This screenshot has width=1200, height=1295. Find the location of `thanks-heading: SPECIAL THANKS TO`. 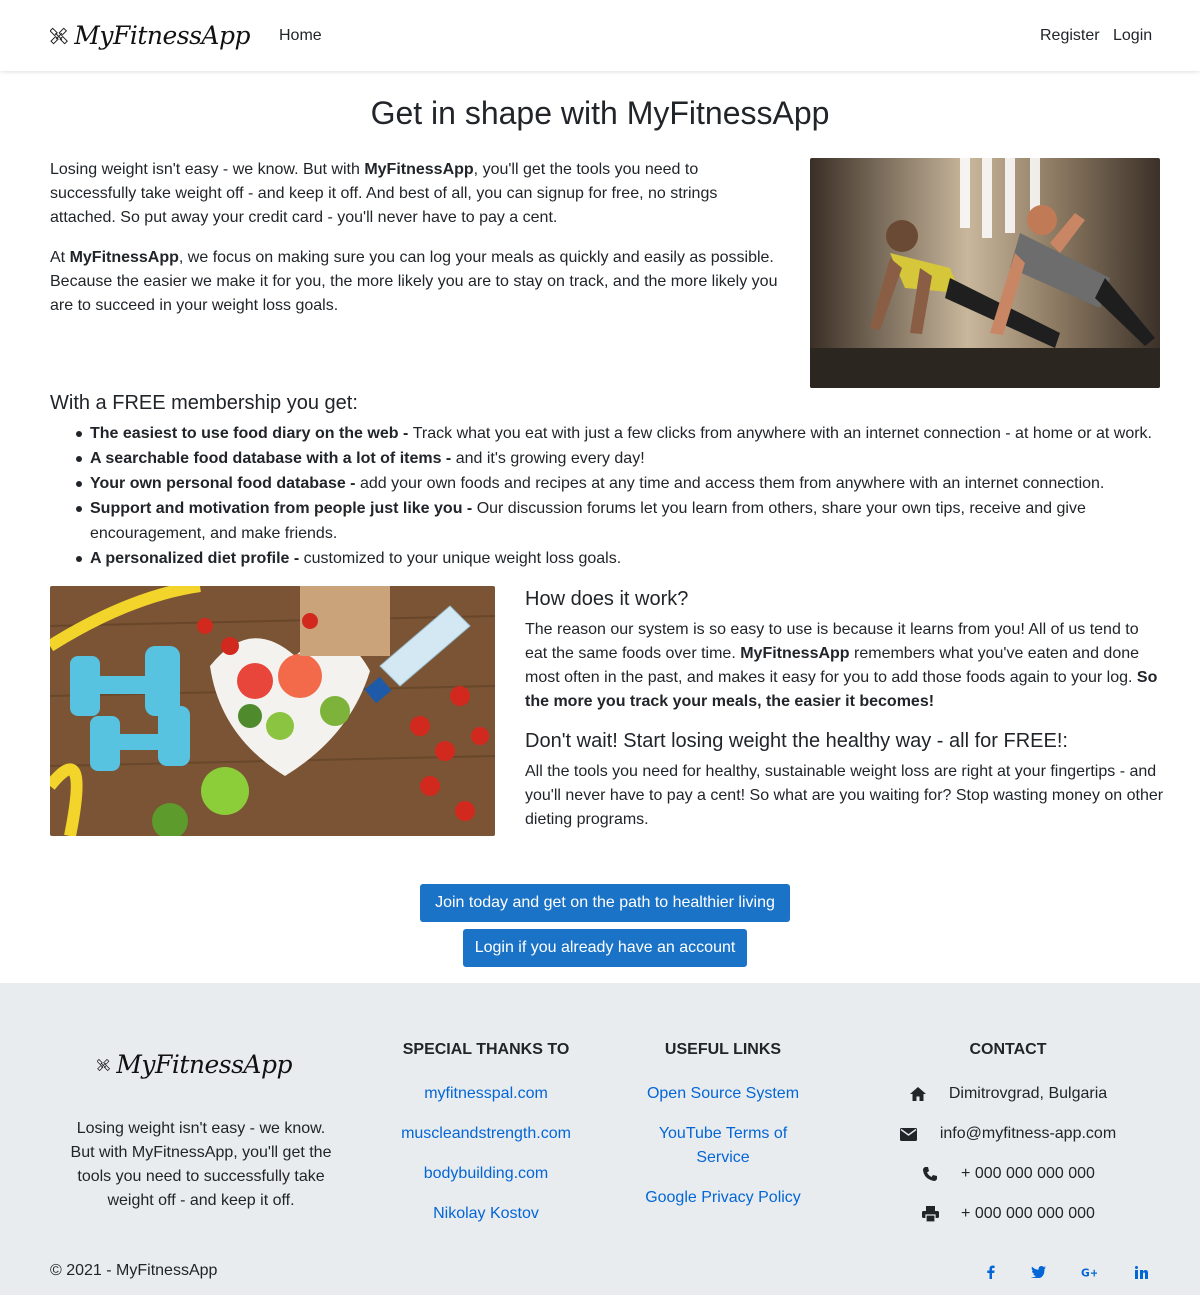

thanks-heading: SPECIAL THANKS TO is located at coordinates (486, 1049).